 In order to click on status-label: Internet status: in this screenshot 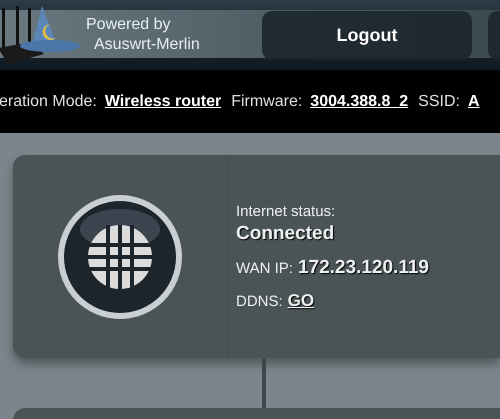, I will do `click(286, 212)`.